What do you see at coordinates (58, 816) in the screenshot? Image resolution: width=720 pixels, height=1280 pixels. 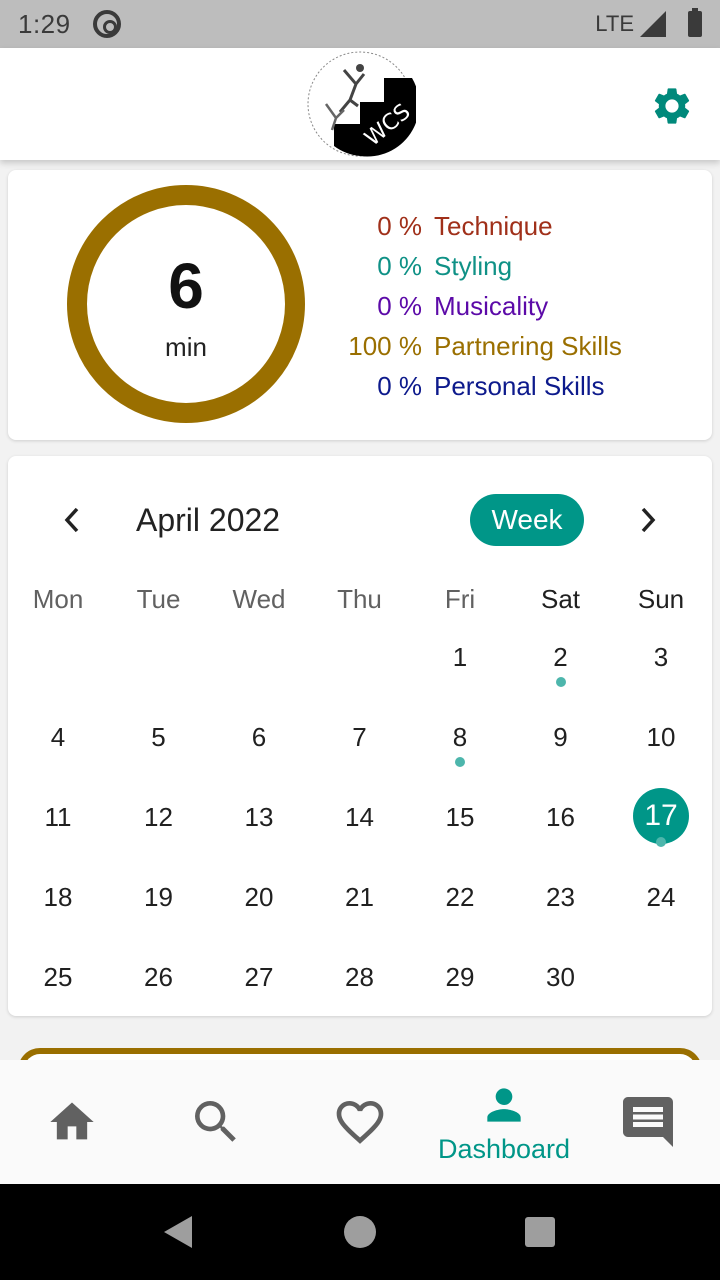 I see `calendar-day: 11` at bounding box center [58, 816].